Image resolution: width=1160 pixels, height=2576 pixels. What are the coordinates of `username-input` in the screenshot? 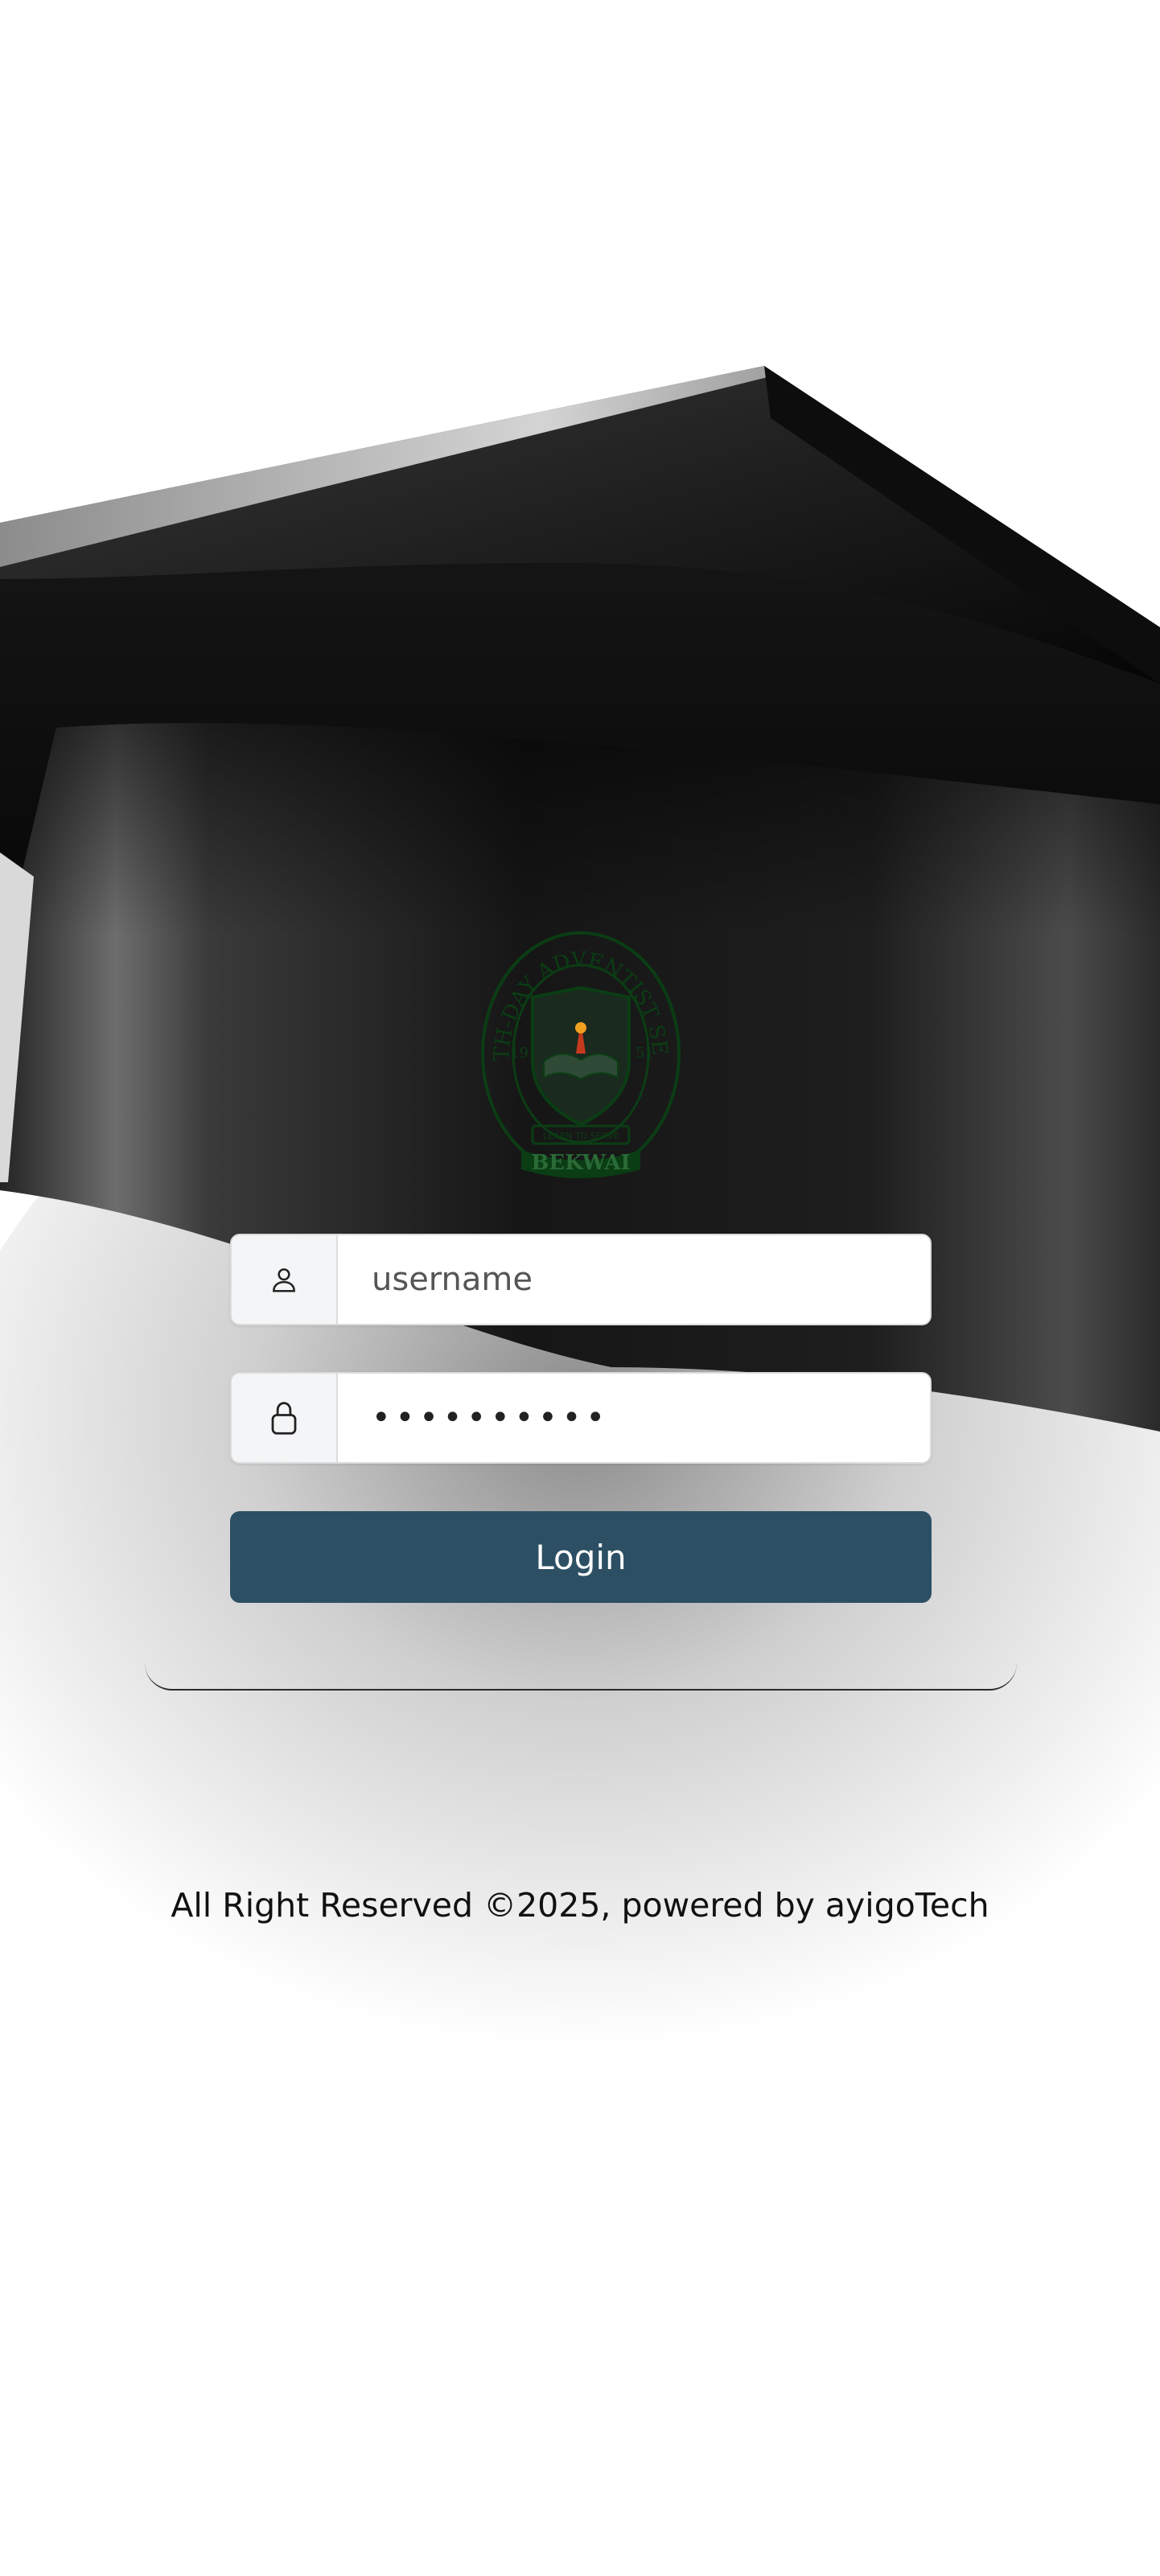 It's located at (634, 1279).